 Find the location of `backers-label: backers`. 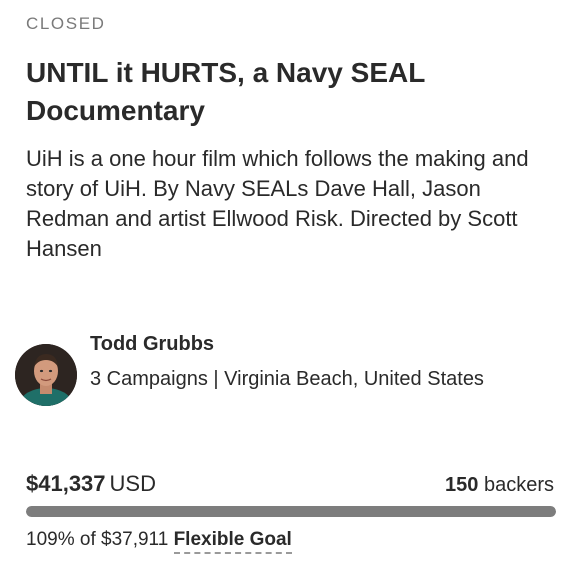

backers-label: backers is located at coordinates (518, 485).